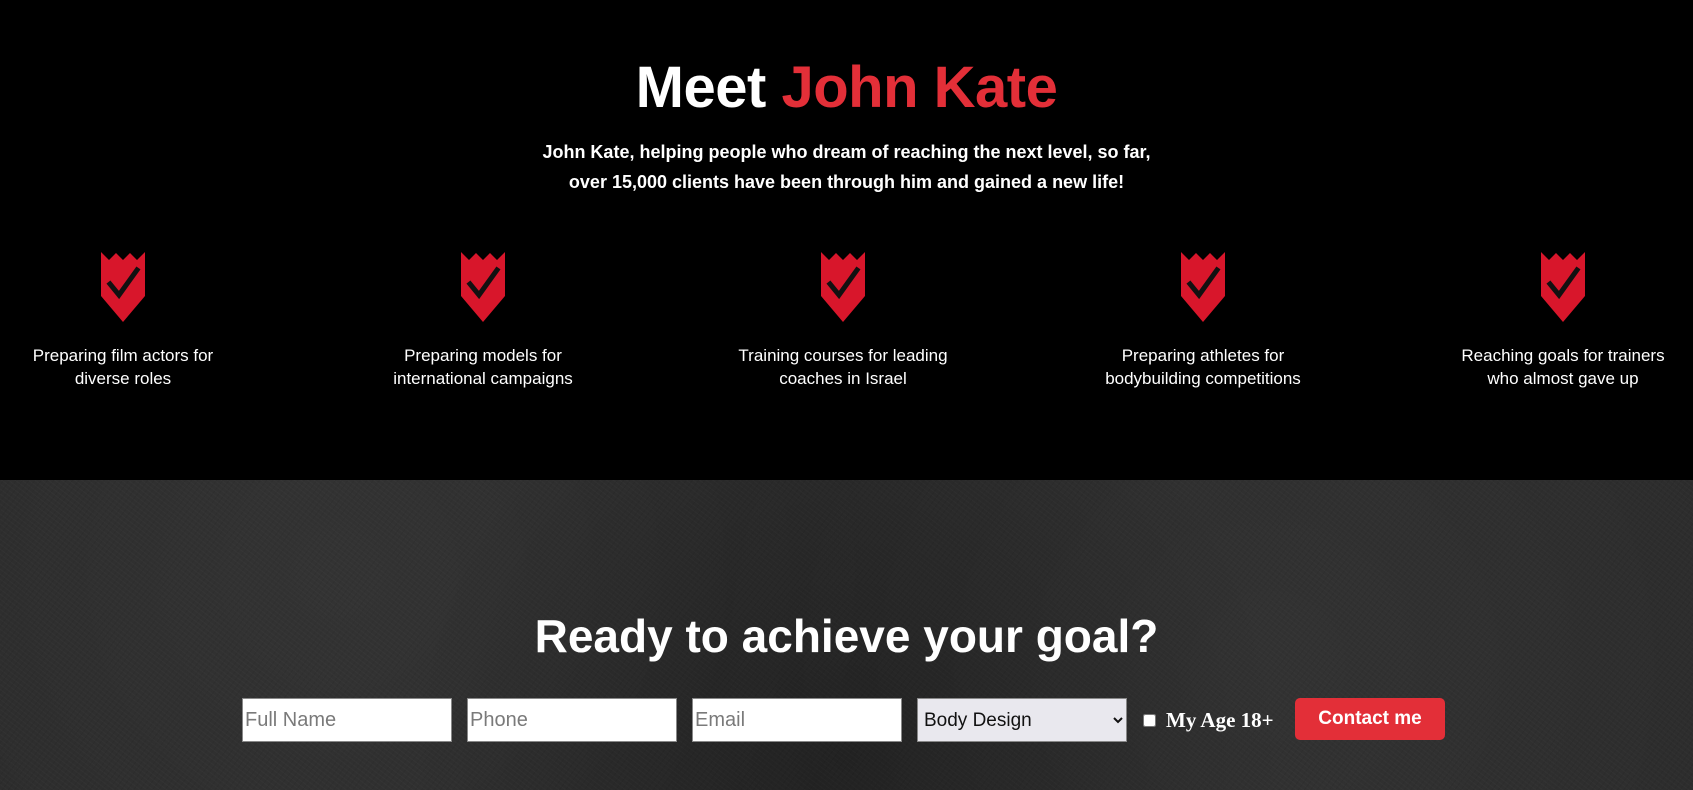  I want to click on feature-text-line: Preparing film actors for, so click(123, 355).